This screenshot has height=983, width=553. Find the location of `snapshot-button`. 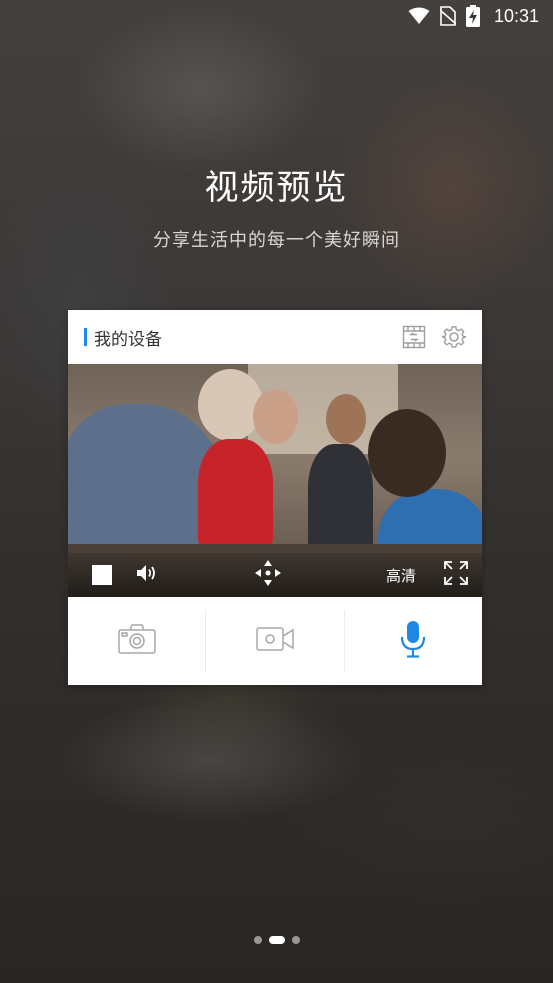

snapshot-button is located at coordinates (136, 641).